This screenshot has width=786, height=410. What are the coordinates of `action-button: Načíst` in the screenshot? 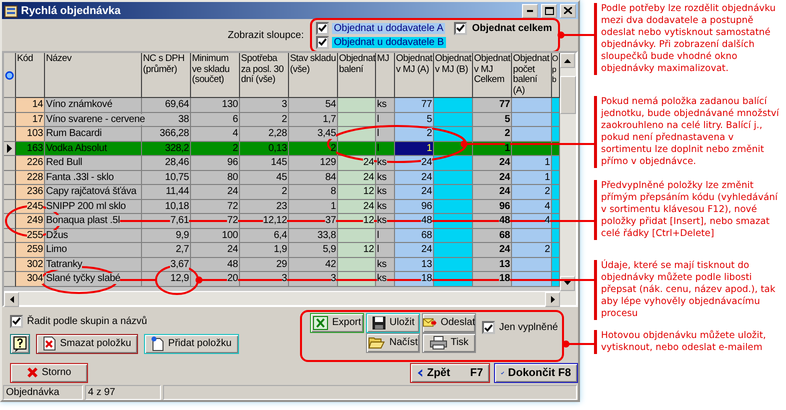 It's located at (393, 342).